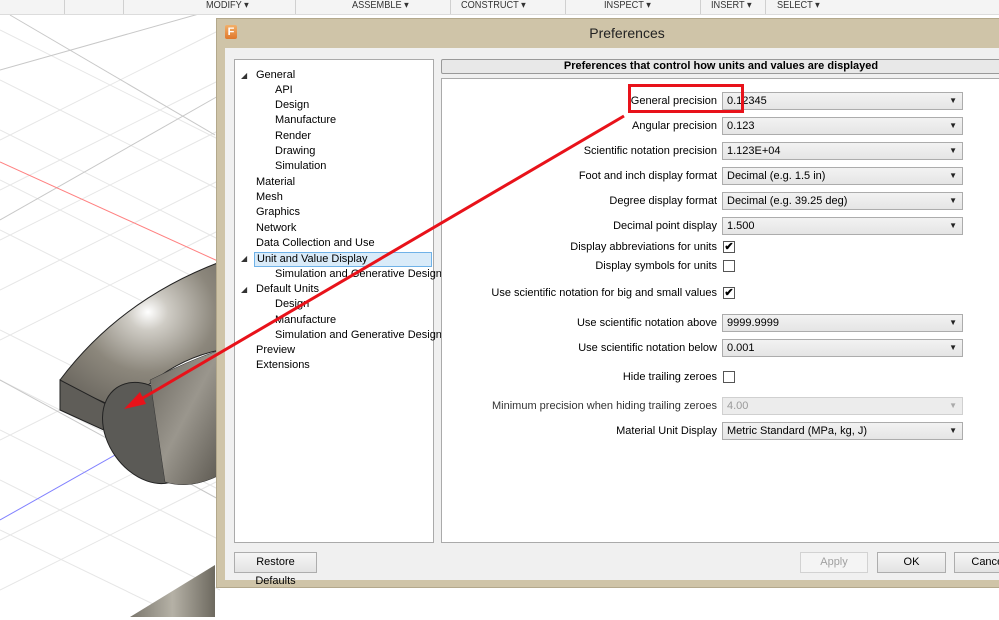 The height and width of the screenshot is (620, 999). Describe the element at coordinates (292, 105) in the screenshot. I see `tree-item-general-design: Design` at that location.